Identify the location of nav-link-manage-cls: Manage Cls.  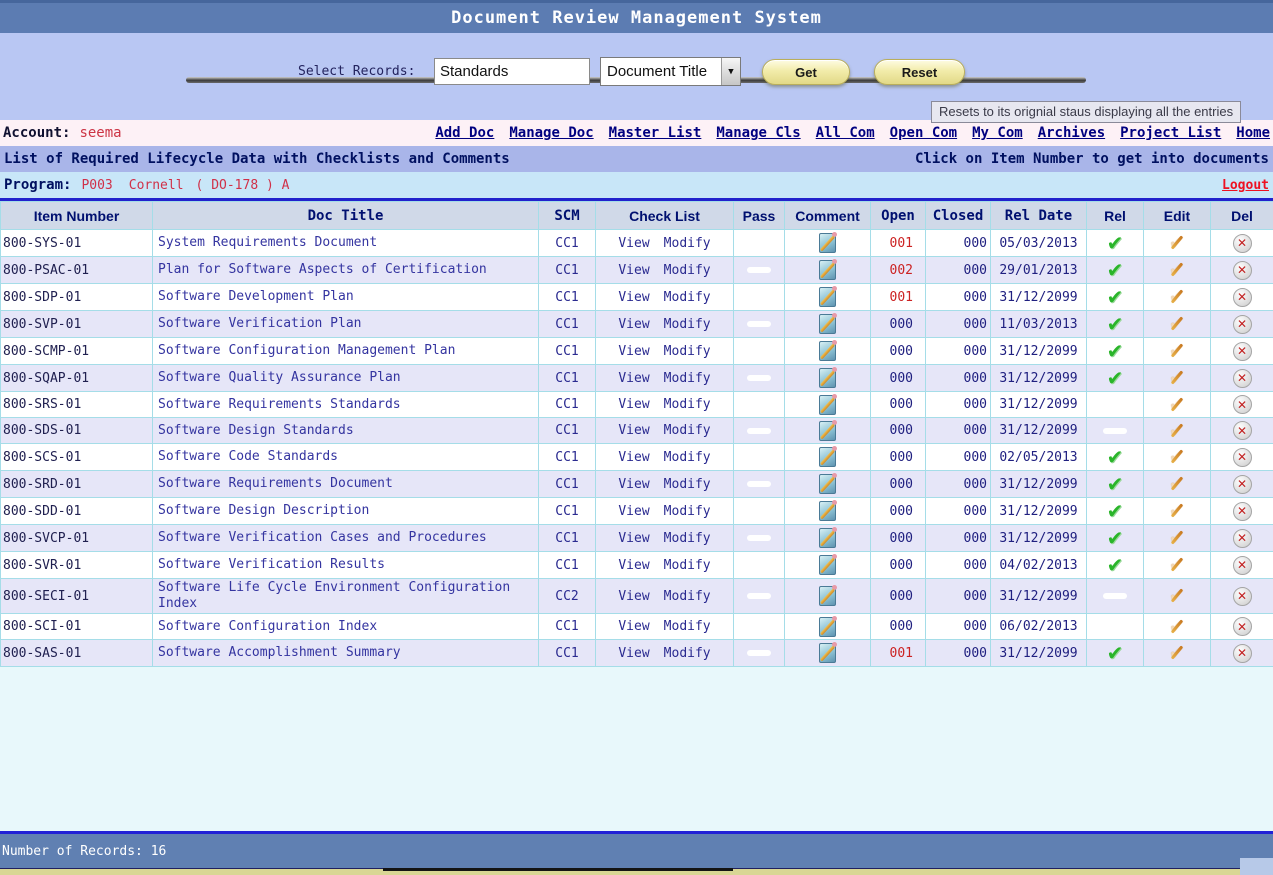
(758, 133).